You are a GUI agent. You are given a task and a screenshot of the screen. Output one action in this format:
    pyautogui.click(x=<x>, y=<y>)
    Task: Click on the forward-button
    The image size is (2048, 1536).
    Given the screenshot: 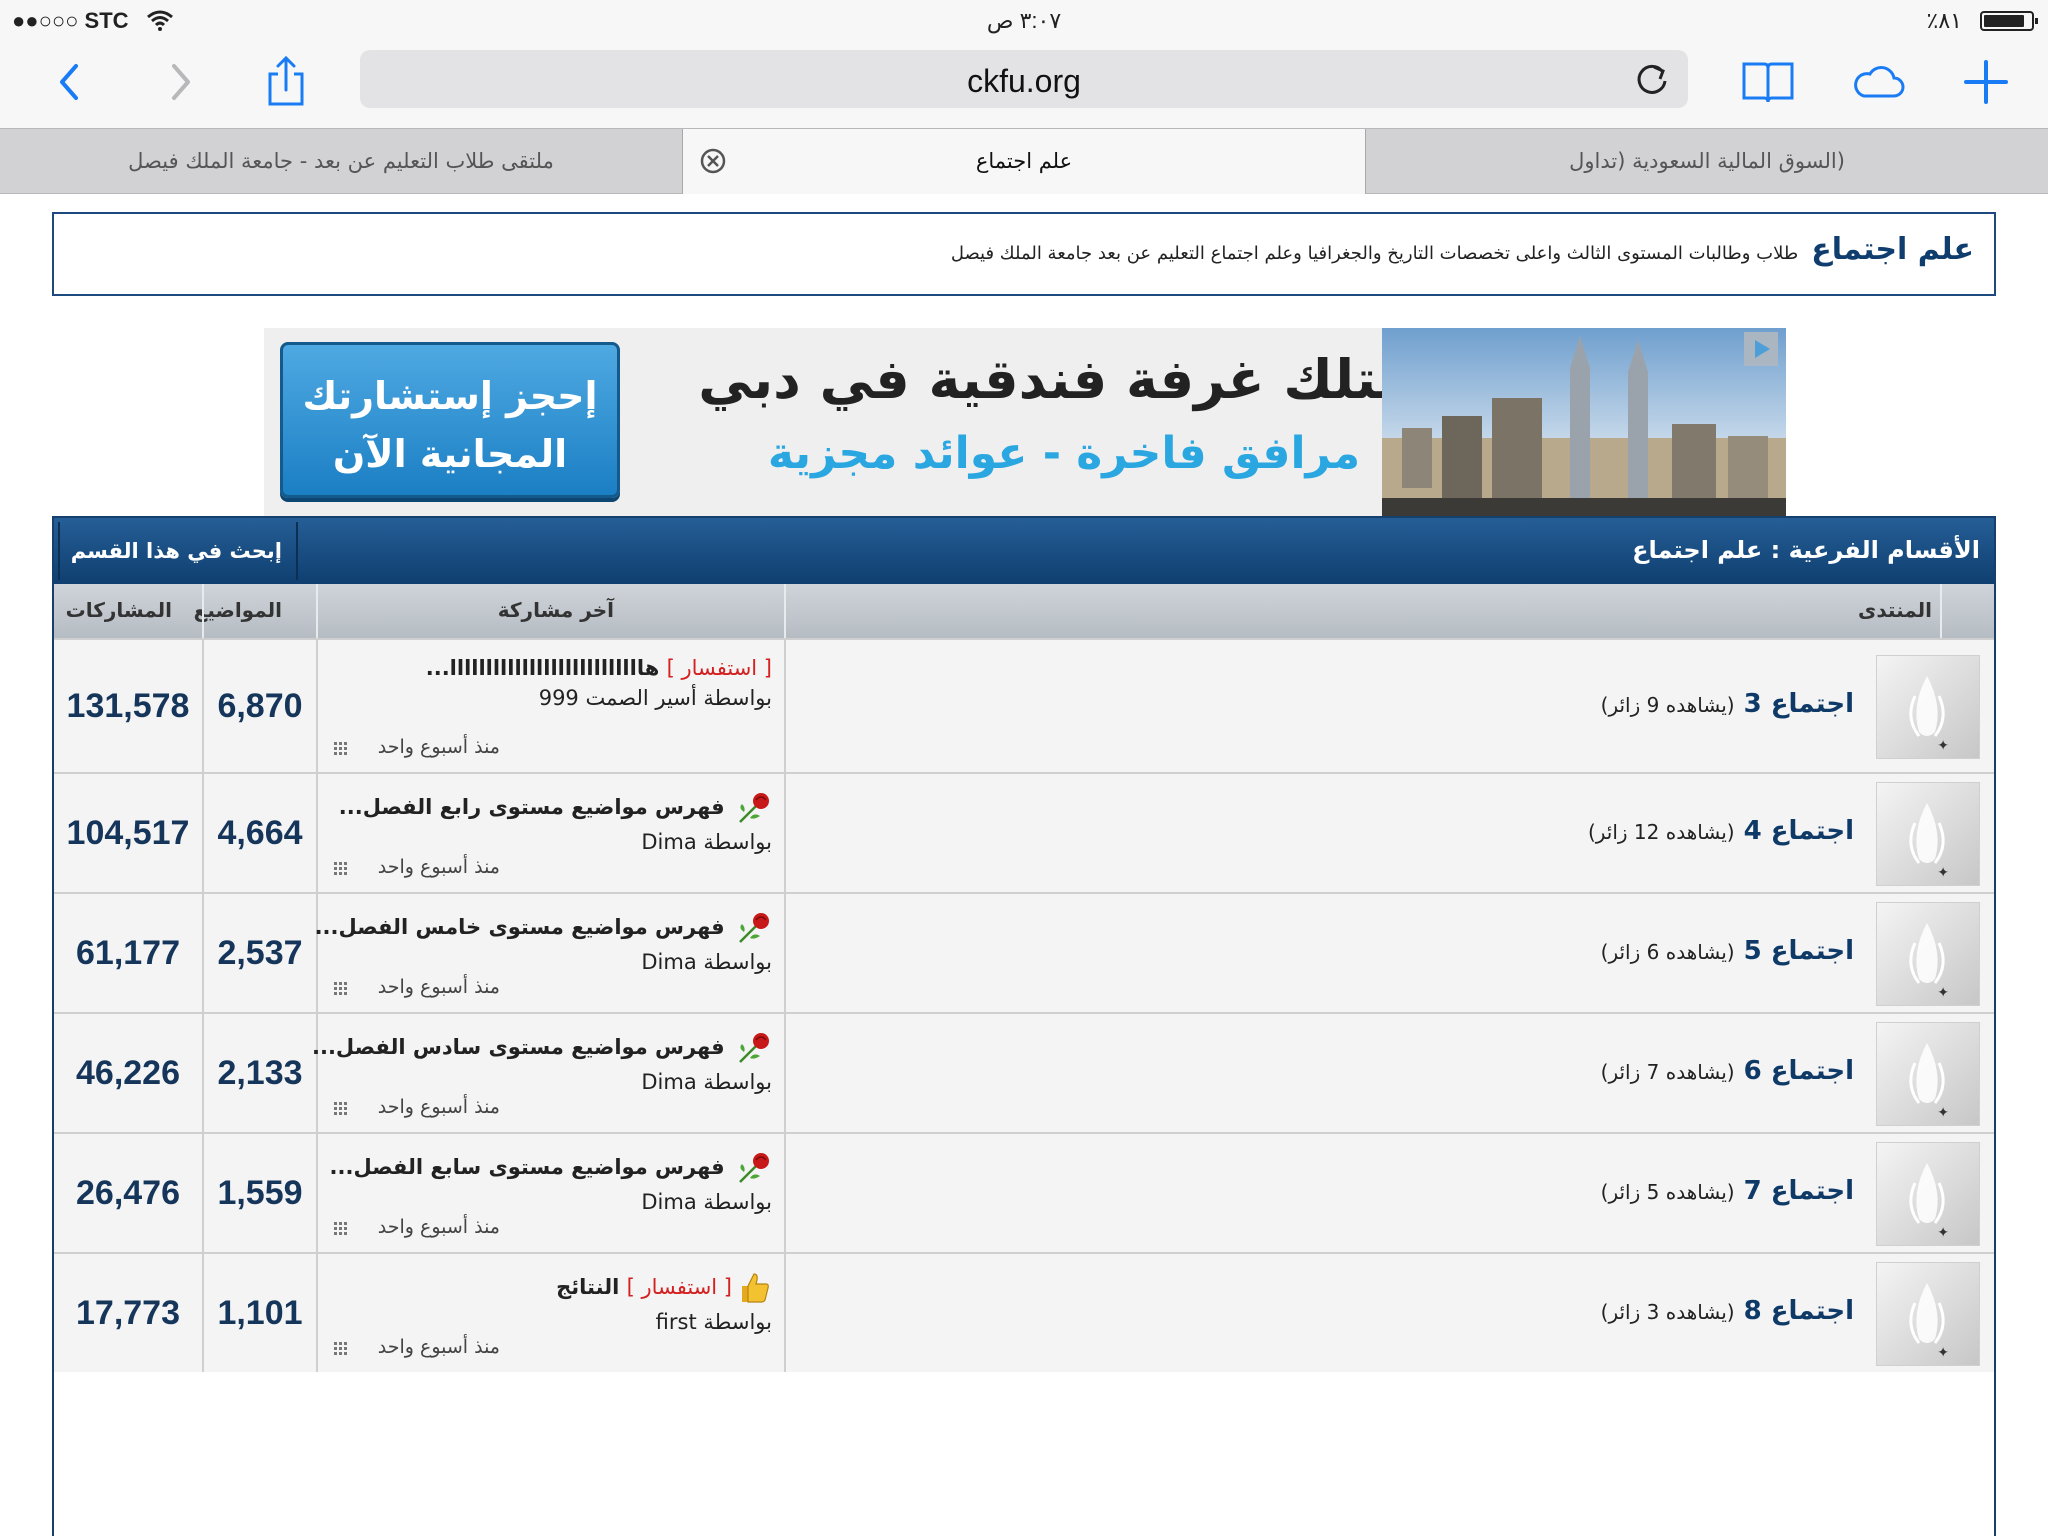 What is the action you would take?
    pyautogui.click(x=180, y=82)
    